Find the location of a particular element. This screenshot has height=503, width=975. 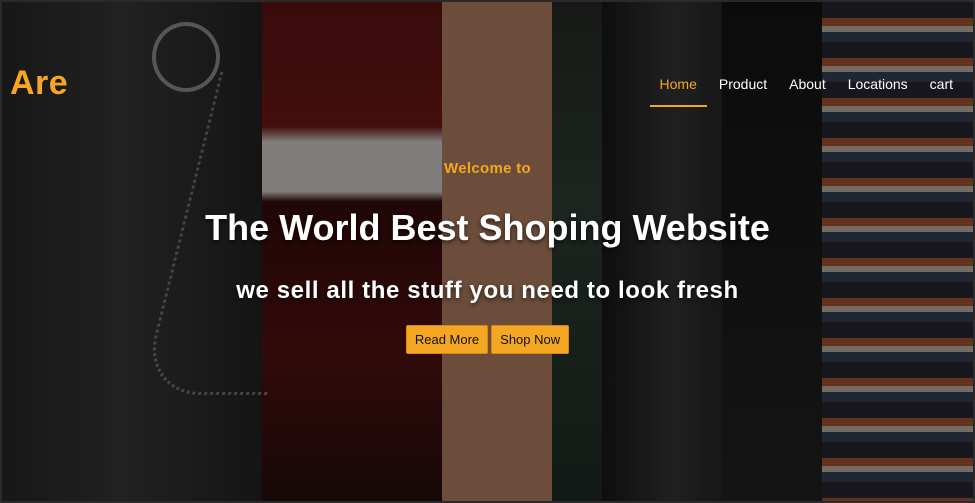

nav-product: Product is located at coordinates (743, 88).